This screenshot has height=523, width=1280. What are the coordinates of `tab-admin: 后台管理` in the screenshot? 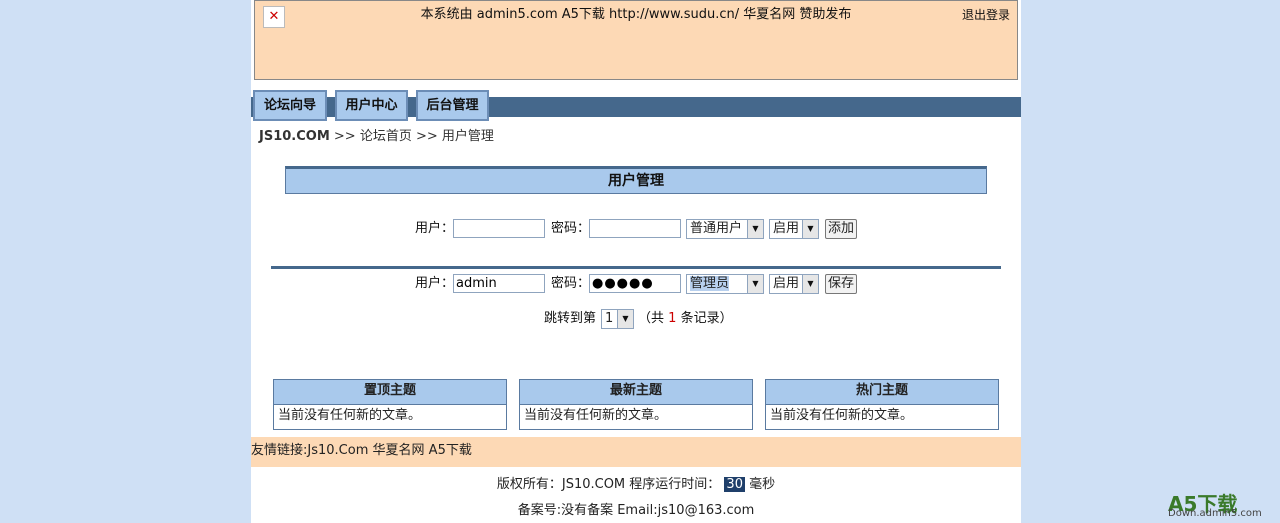 It's located at (452, 105).